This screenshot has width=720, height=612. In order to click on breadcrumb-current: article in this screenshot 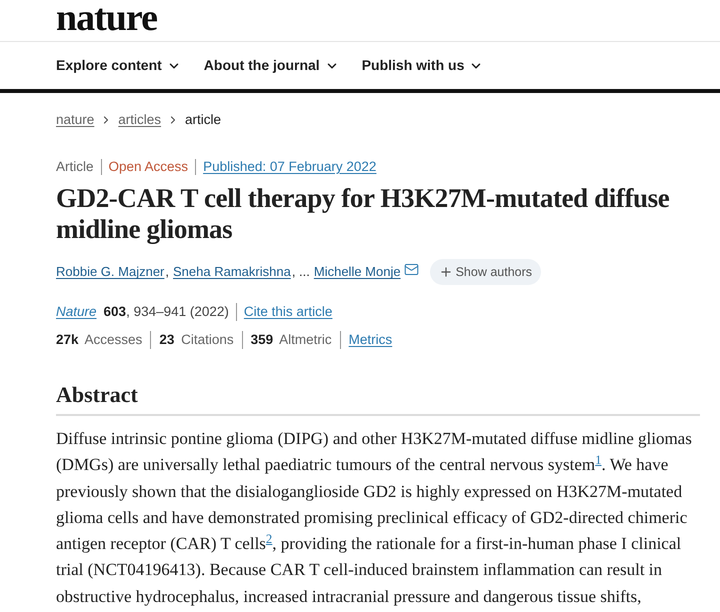, I will do `click(203, 120)`.